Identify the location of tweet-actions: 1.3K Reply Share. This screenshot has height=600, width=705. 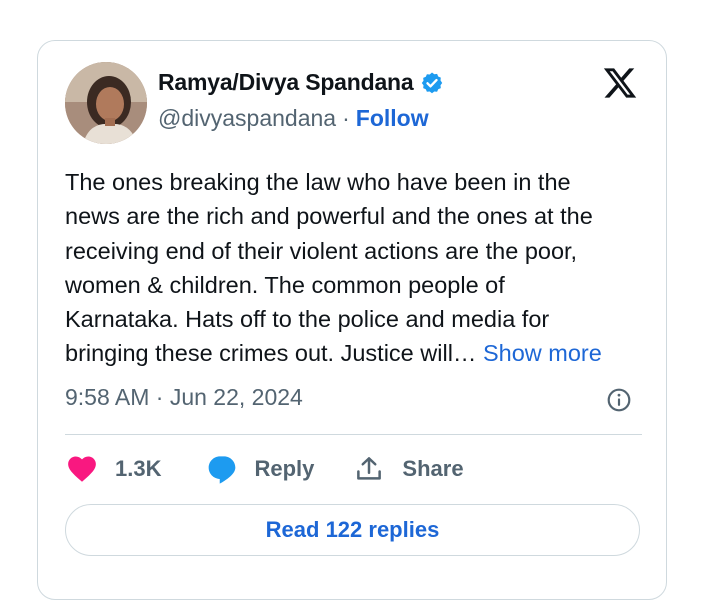
(265, 469).